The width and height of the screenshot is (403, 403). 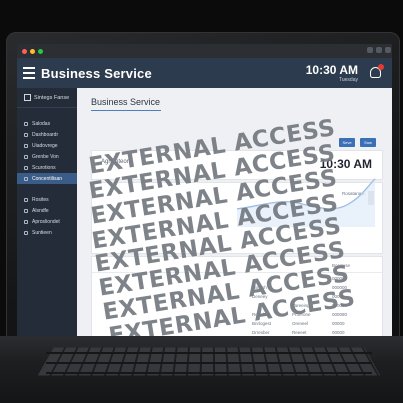 I want to click on sidebar-item: Dashboardr, so click(x=47, y=134).